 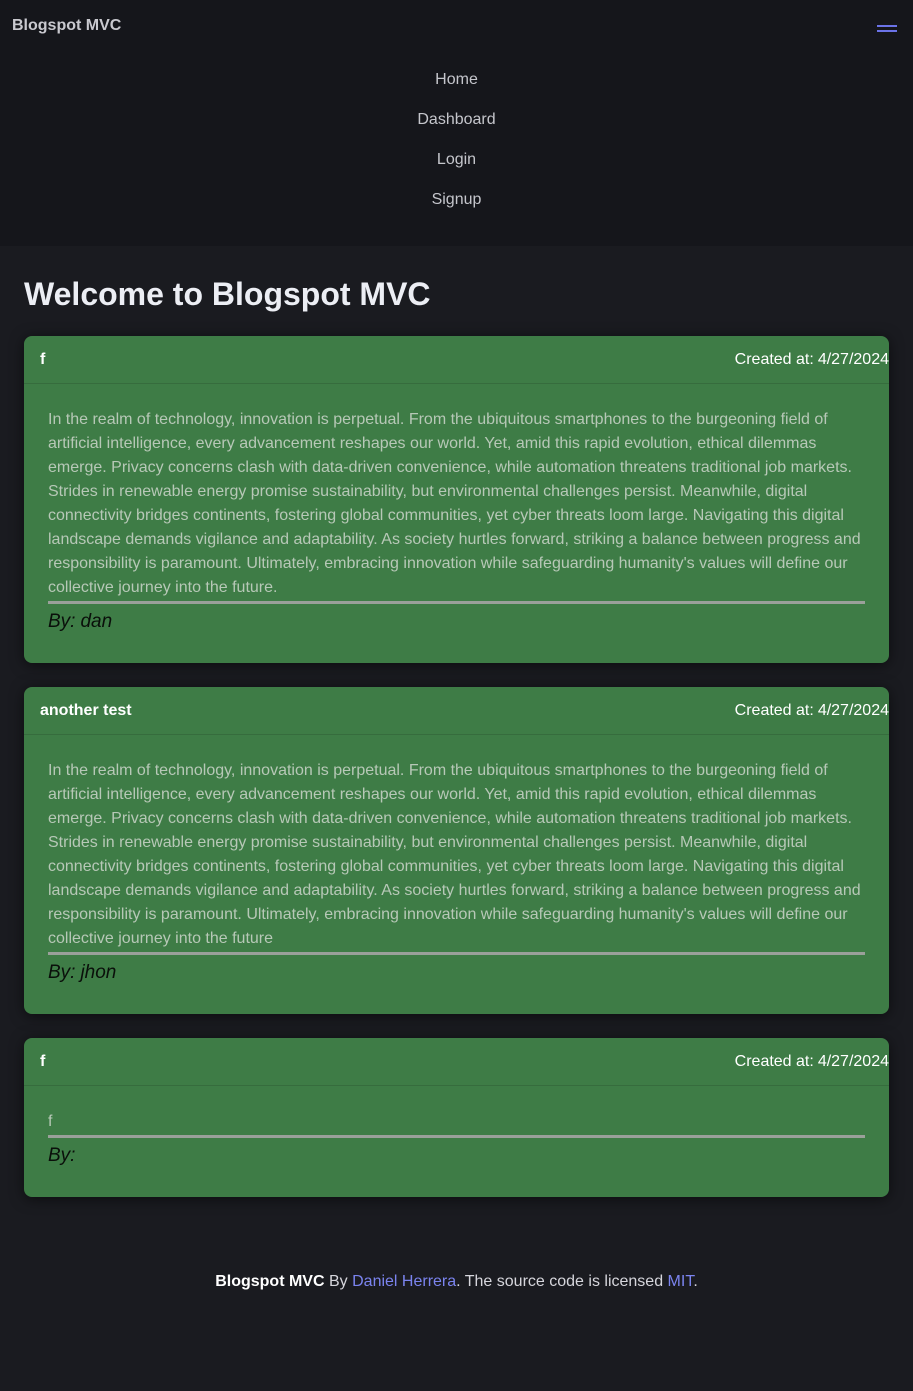 I want to click on nav-link-dashboard: Dashboard, so click(x=456, y=120).